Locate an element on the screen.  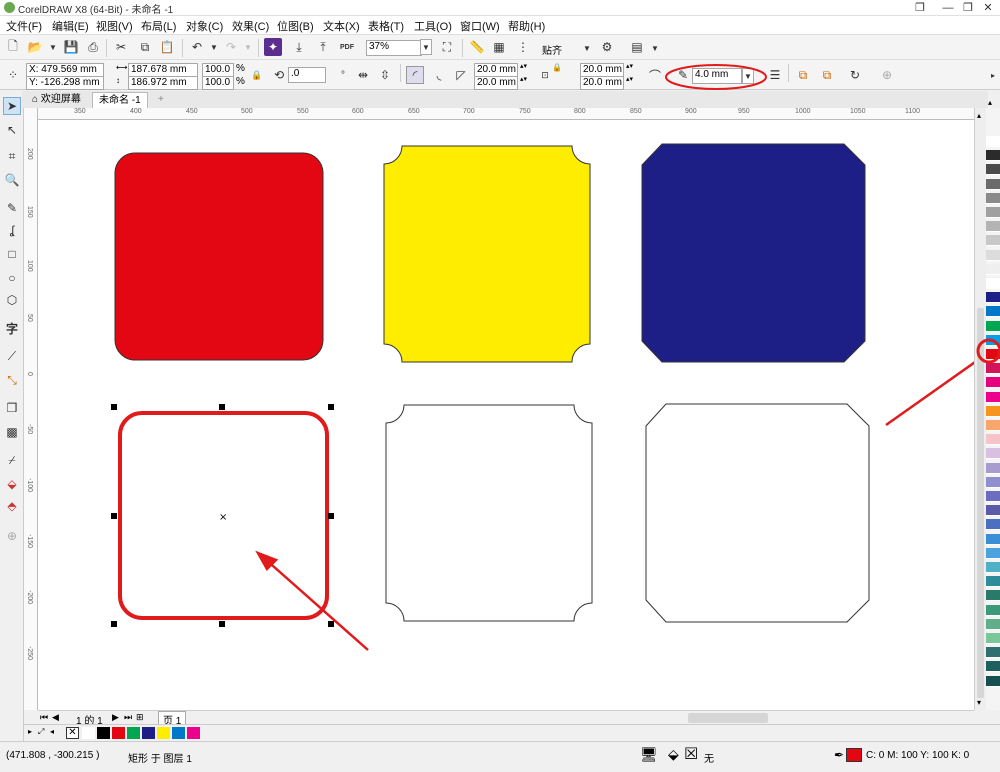
vertical-scrollbar: ▴ ▾ is located at coordinates (980, 409).